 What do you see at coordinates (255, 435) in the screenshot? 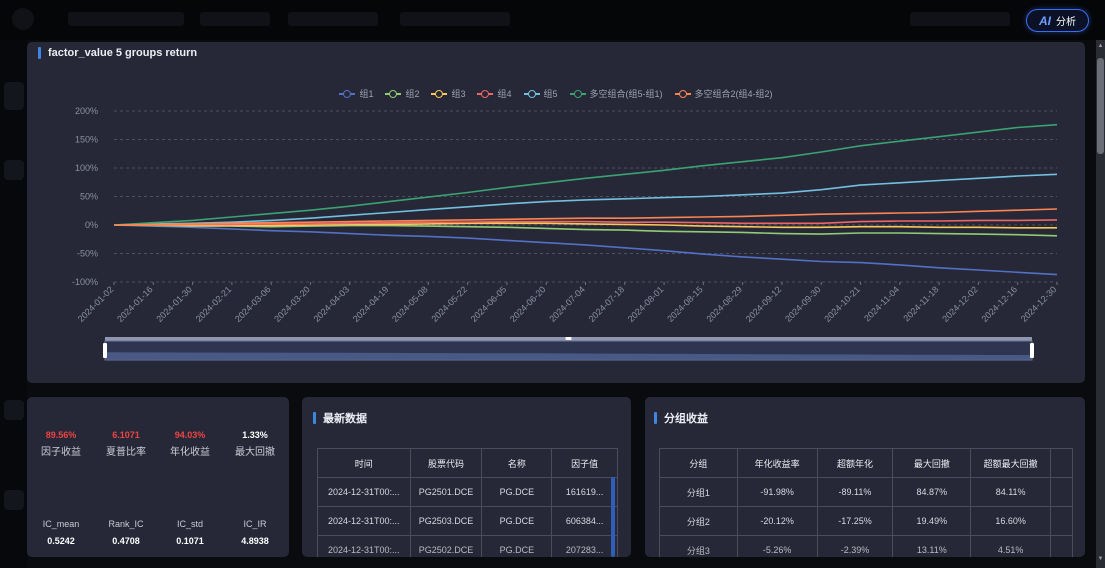
I see `stat-value: 1.33%` at bounding box center [255, 435].